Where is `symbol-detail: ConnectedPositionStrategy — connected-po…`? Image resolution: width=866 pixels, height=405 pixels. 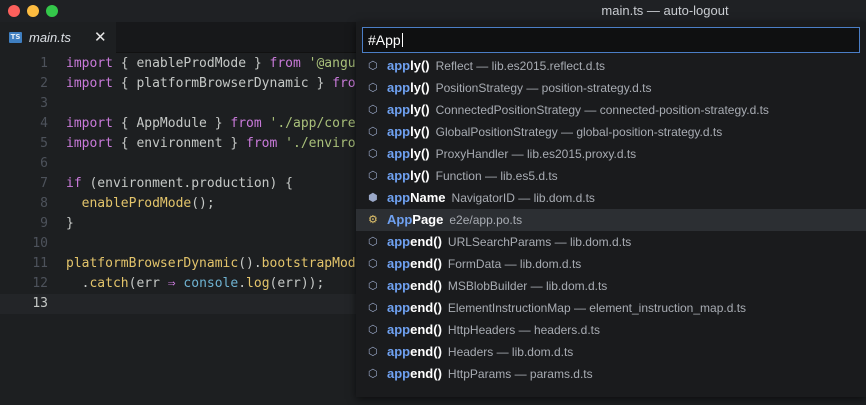 symbol-detail: ConnectedPositionStrategy — connected-po… is located at coordinates (602, 110).